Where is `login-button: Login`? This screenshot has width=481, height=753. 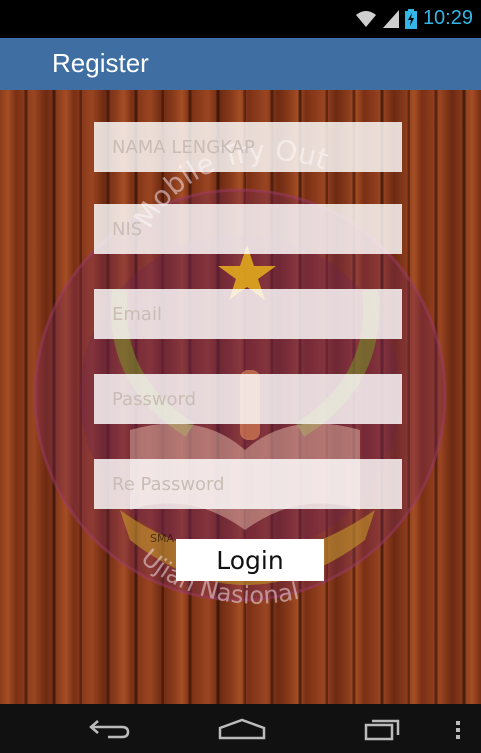 login-button: Login is located at coordinates (250, 560).